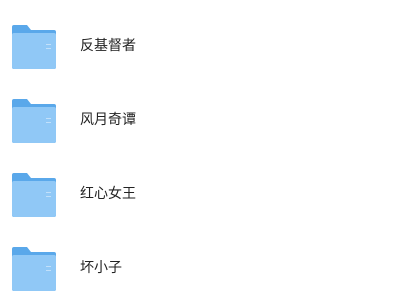 The height and width of the screenshot is (299, 400). What do you see at coordinates (108, 46) in the screenshot?
I see `folder-name: 反基督者` at bounding box center [108, 46].